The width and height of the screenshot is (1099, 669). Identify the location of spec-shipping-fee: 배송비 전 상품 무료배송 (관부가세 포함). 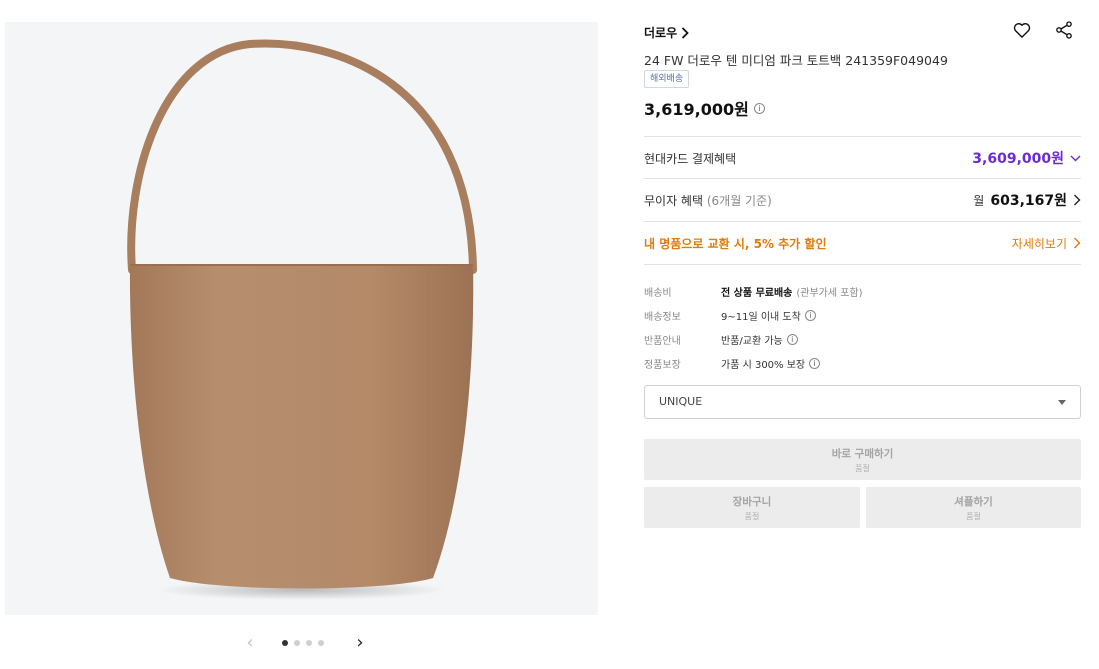
(862, 291).